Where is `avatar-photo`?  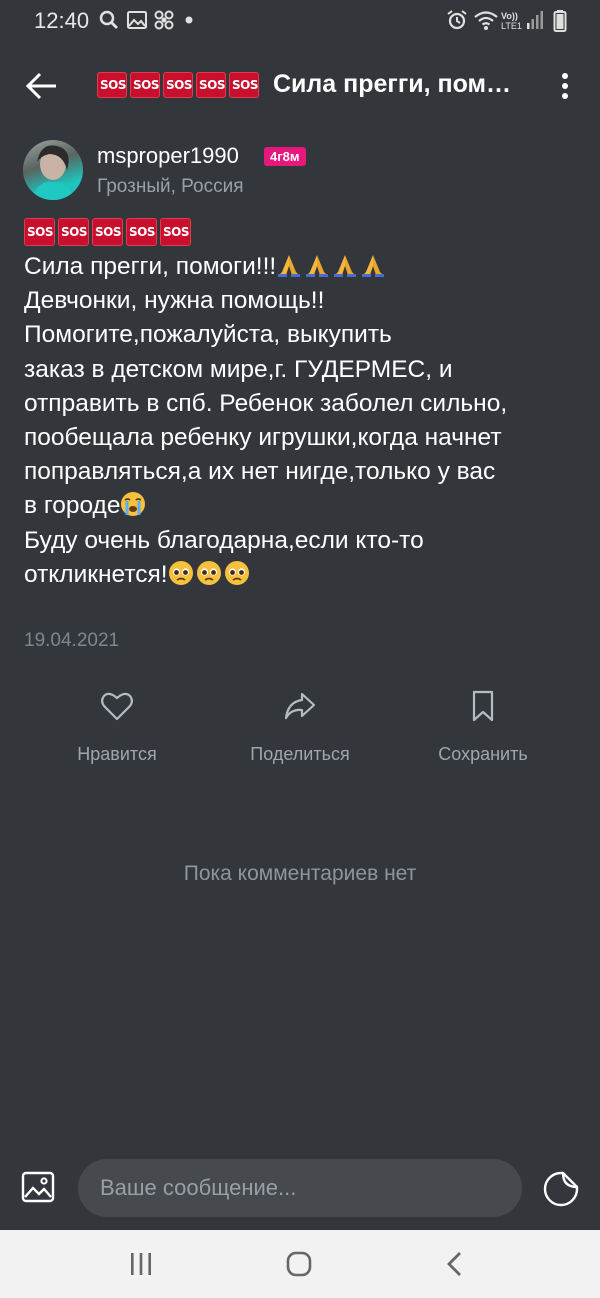 avatar-photo is located at coordinates (53, 172).